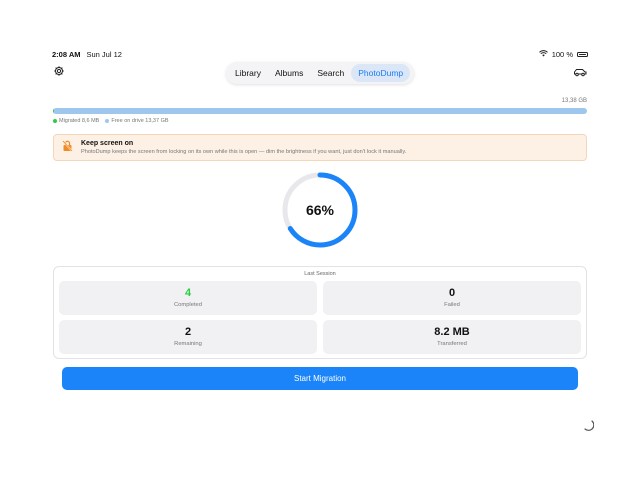 This screenshot has height=480, width=640. Describe the element at coordinates (289, 73) in the screenshot. I see `tab-albums: Albums` at that location.